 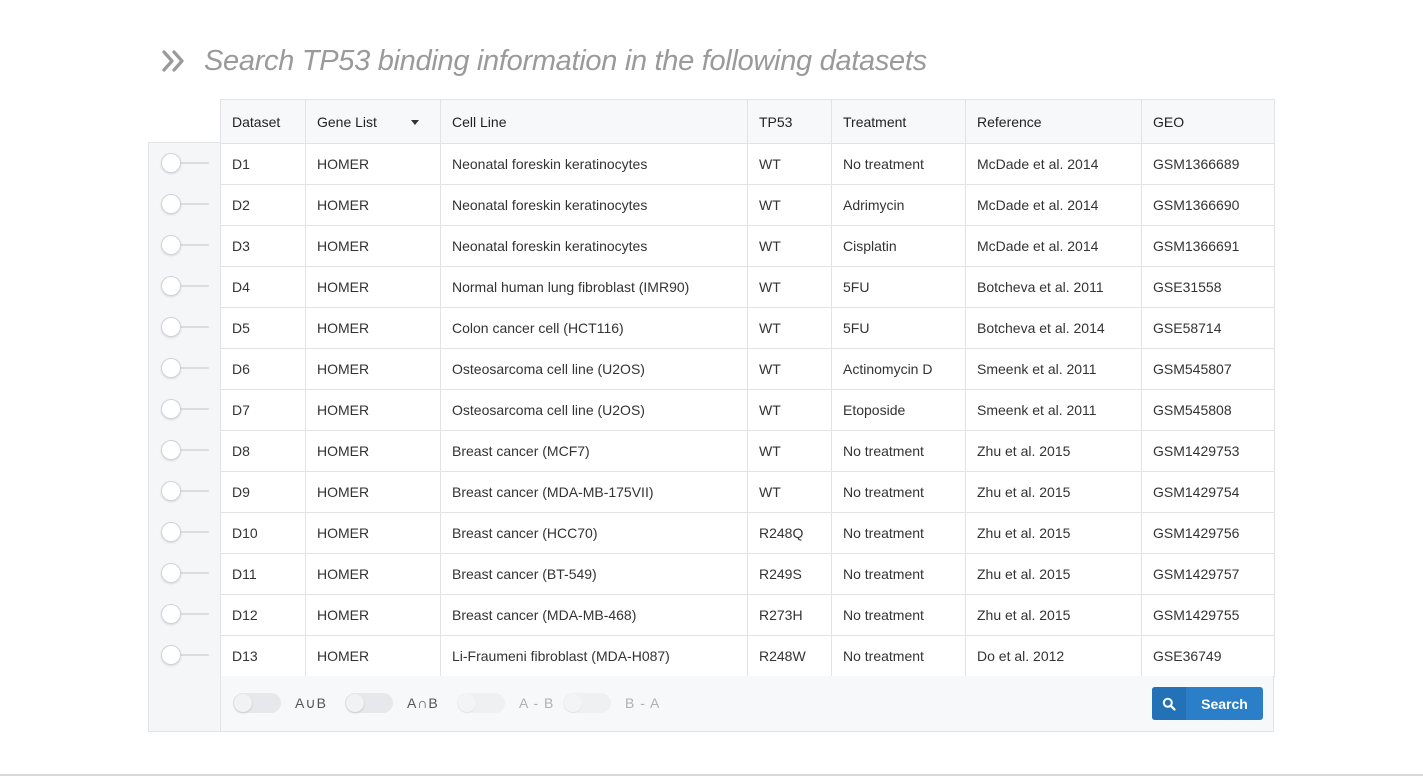 I want to click on geo-link: GSE36749, so click(x=1208, y=656).